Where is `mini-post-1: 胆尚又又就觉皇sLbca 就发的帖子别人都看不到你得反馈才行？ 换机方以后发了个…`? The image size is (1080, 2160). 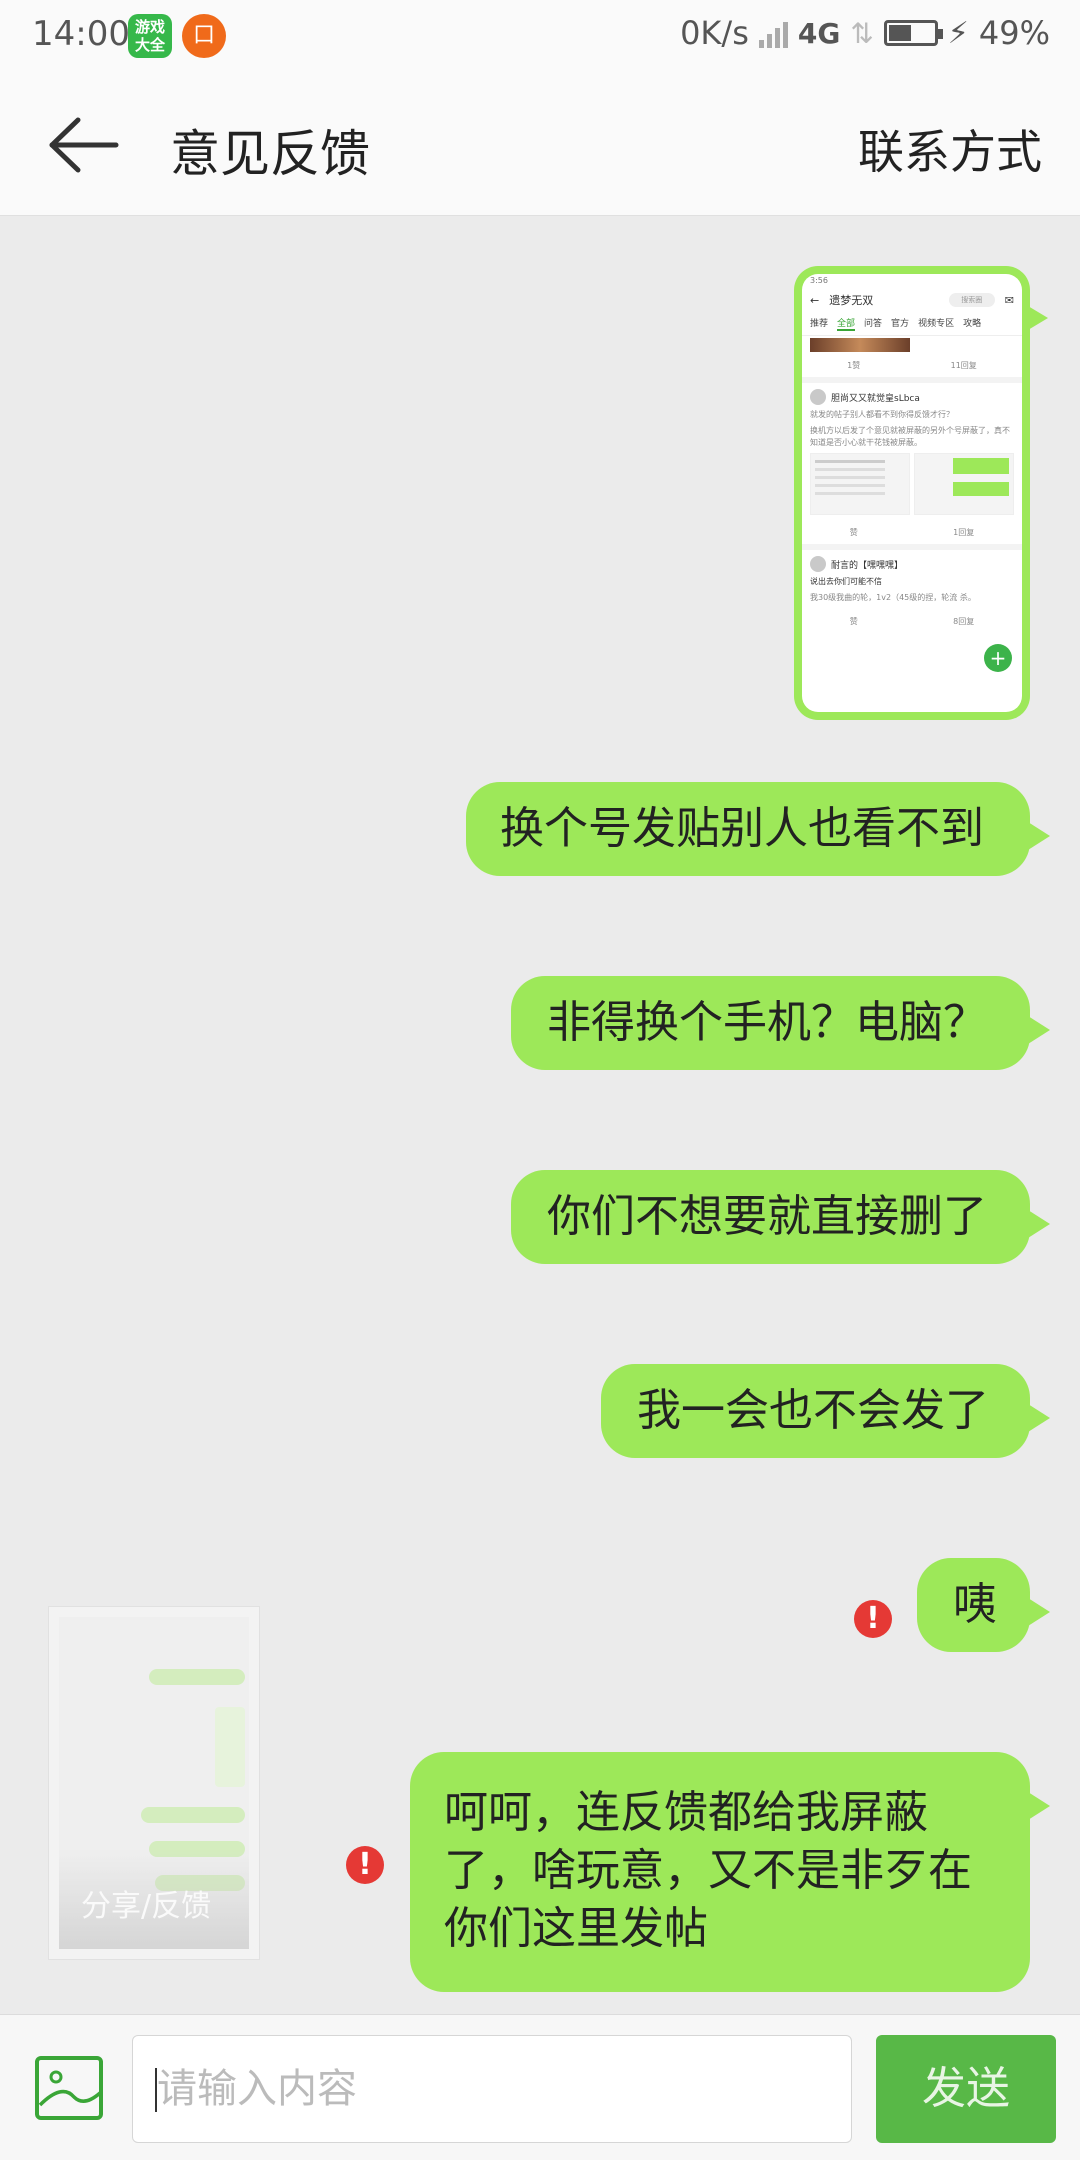
mini-post-1: 胆尚又又就觉皇sLbca 就发的帖子别人都看不到你得反馈才行？ 换机方以后发了个… is located at coordinates (912, 452).